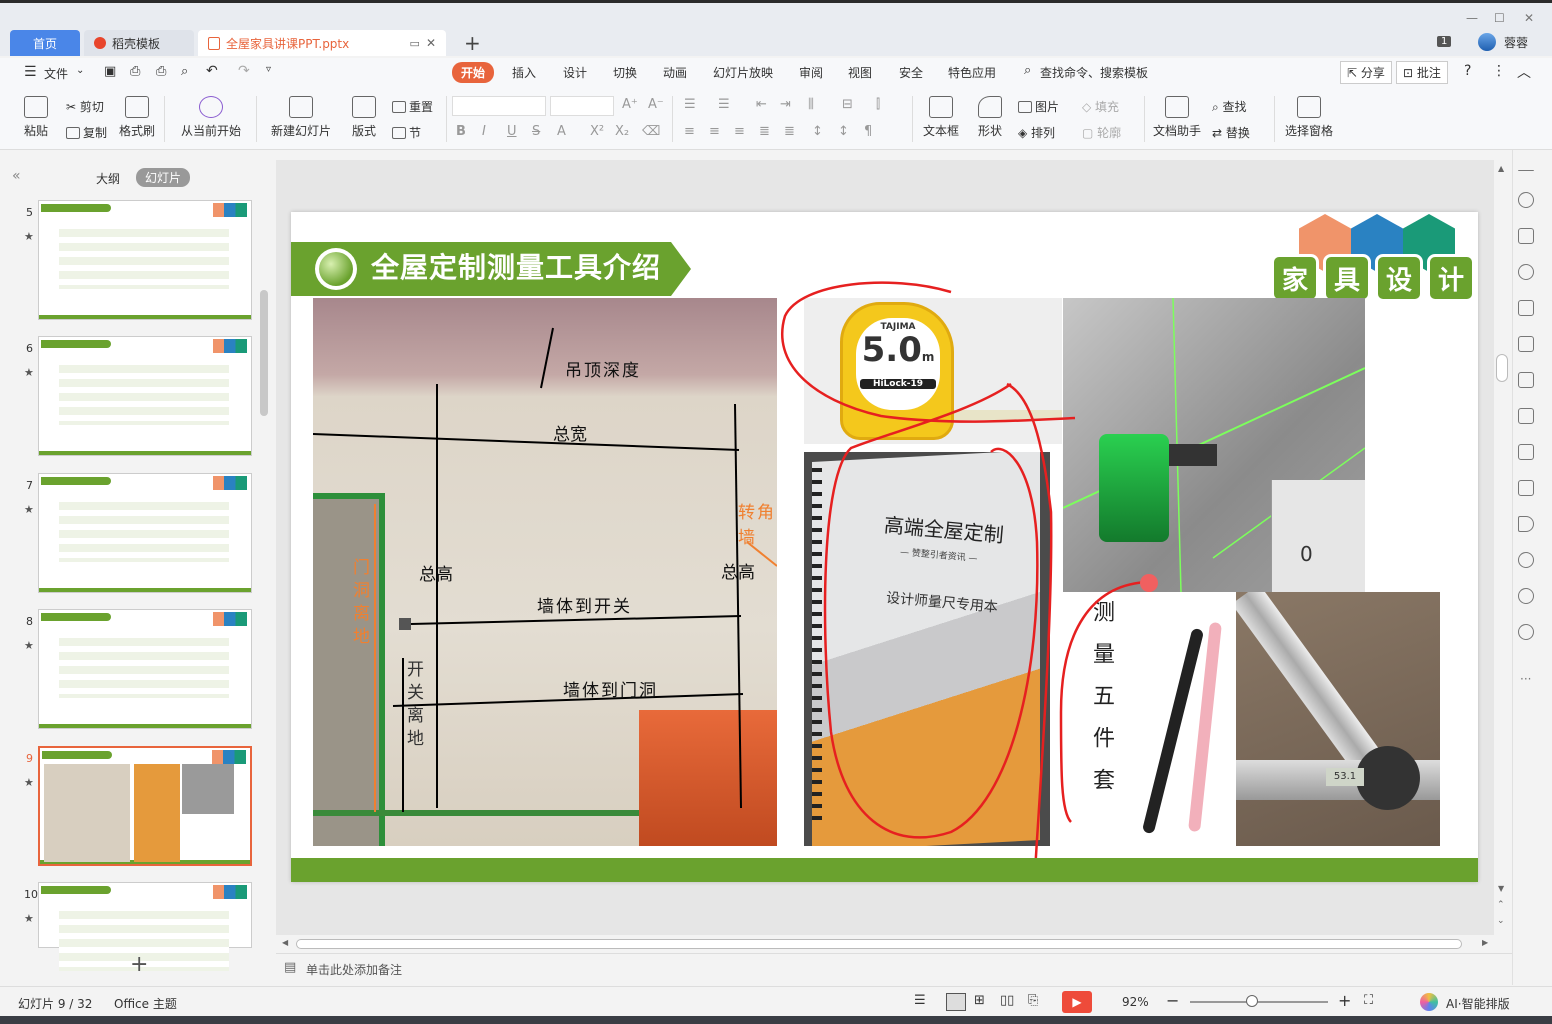  Describe the element at coordinates (597, 131) in the screenshot. I see `superscript-icon: X²` at that location.